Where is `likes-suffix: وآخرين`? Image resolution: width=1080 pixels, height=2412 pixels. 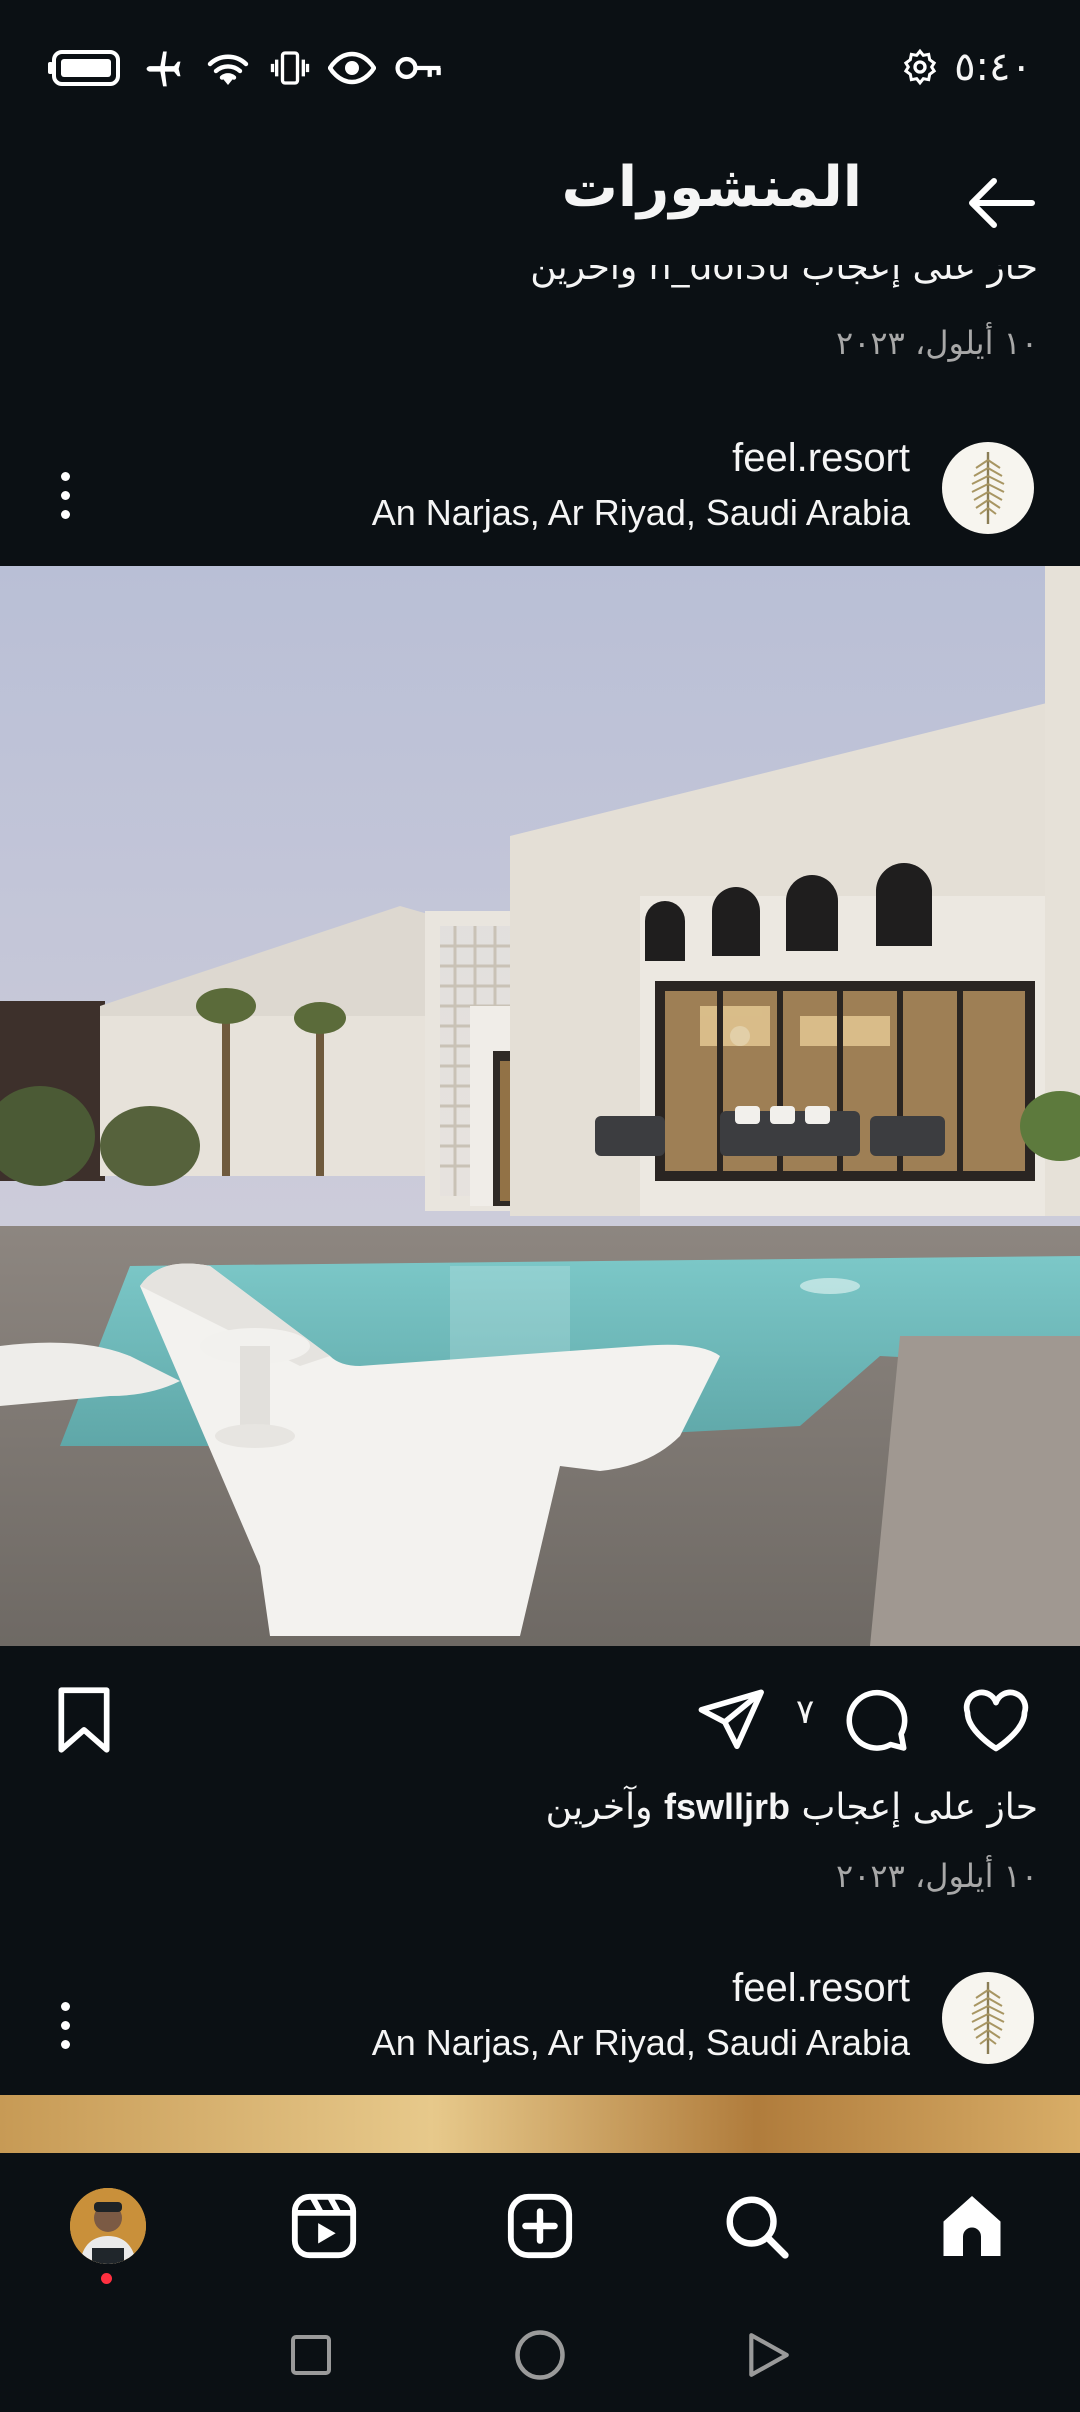 likes-suffix: وآخرين is located at coordinates (599, 1807).